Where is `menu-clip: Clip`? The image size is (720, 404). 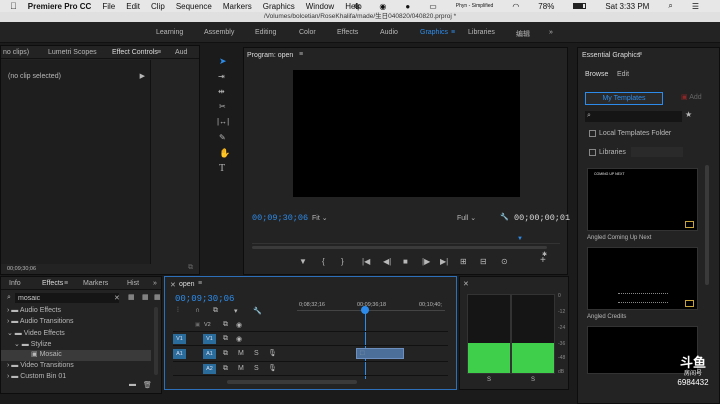 menu-clip: Clip is located at coordinates (158, 6).